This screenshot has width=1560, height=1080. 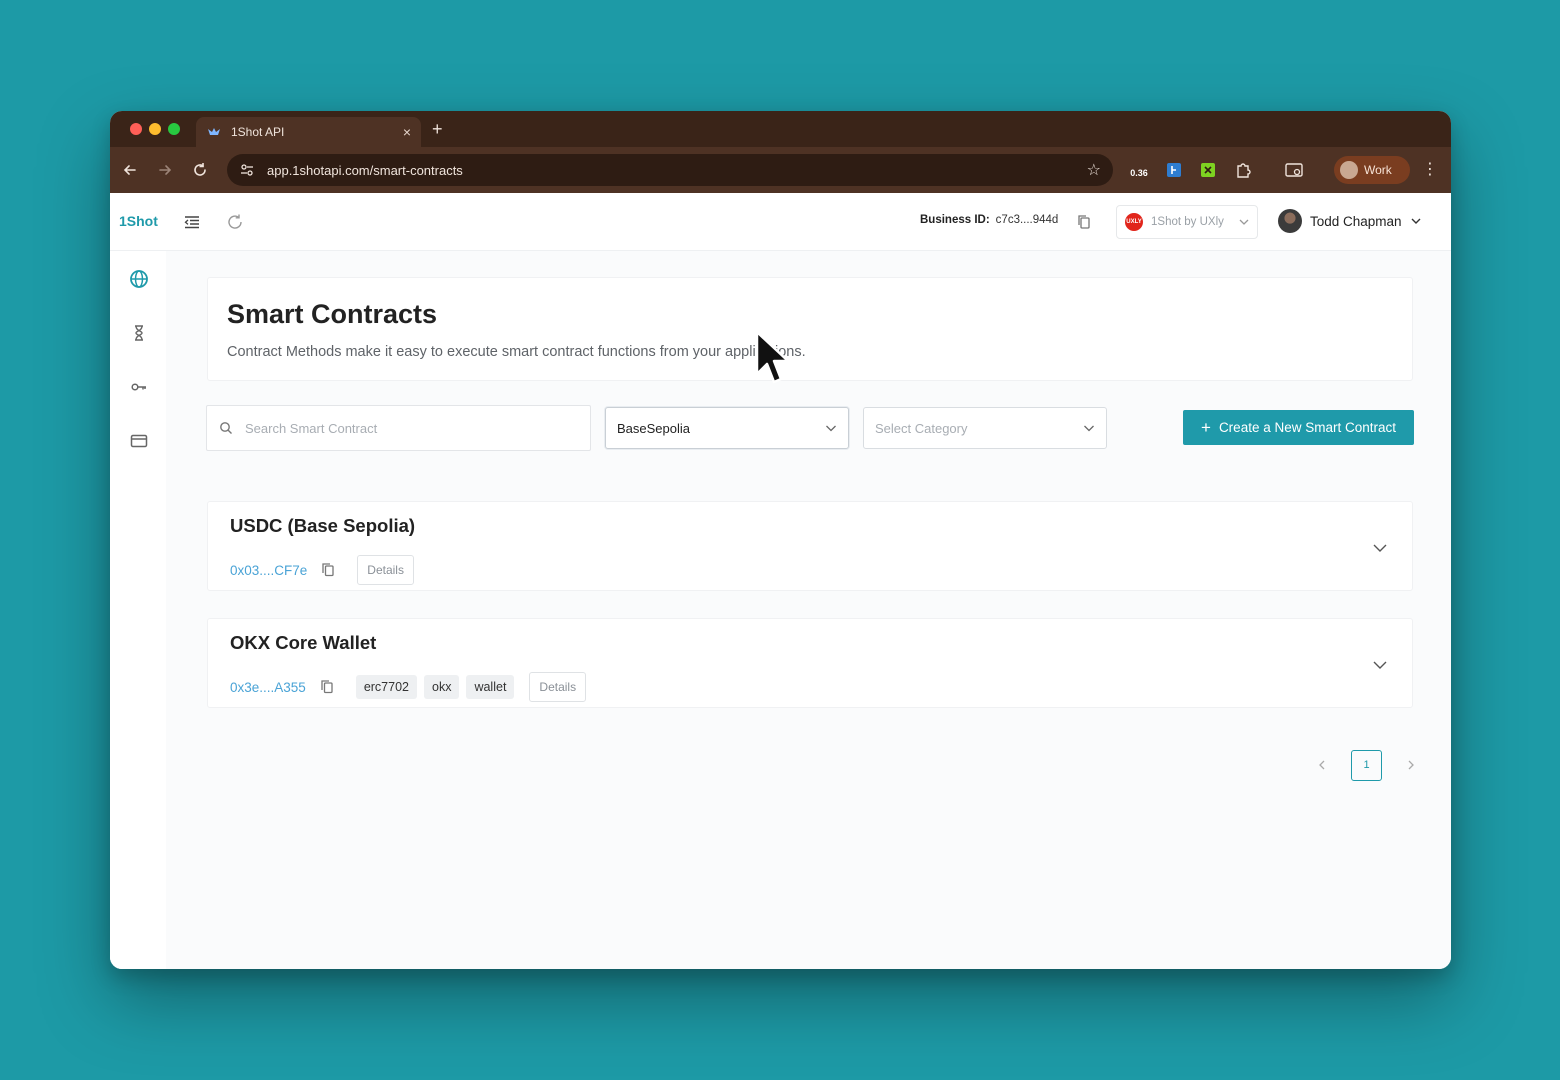 What do you see at coordinates (235, 222) in the screenshot?
I see `refresh-icon` at bounding box center [235, 222].